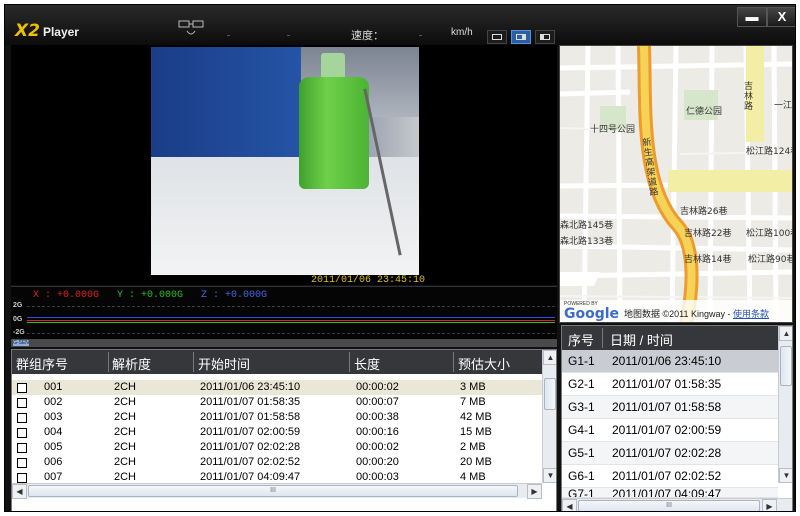 This screenshot has width=800, height=516. What do you see at coordinates (250, 417) in the screenshot?
I see `cell-start-time: 2011/01/07 01:58:58` at bounding box center [250, 417].